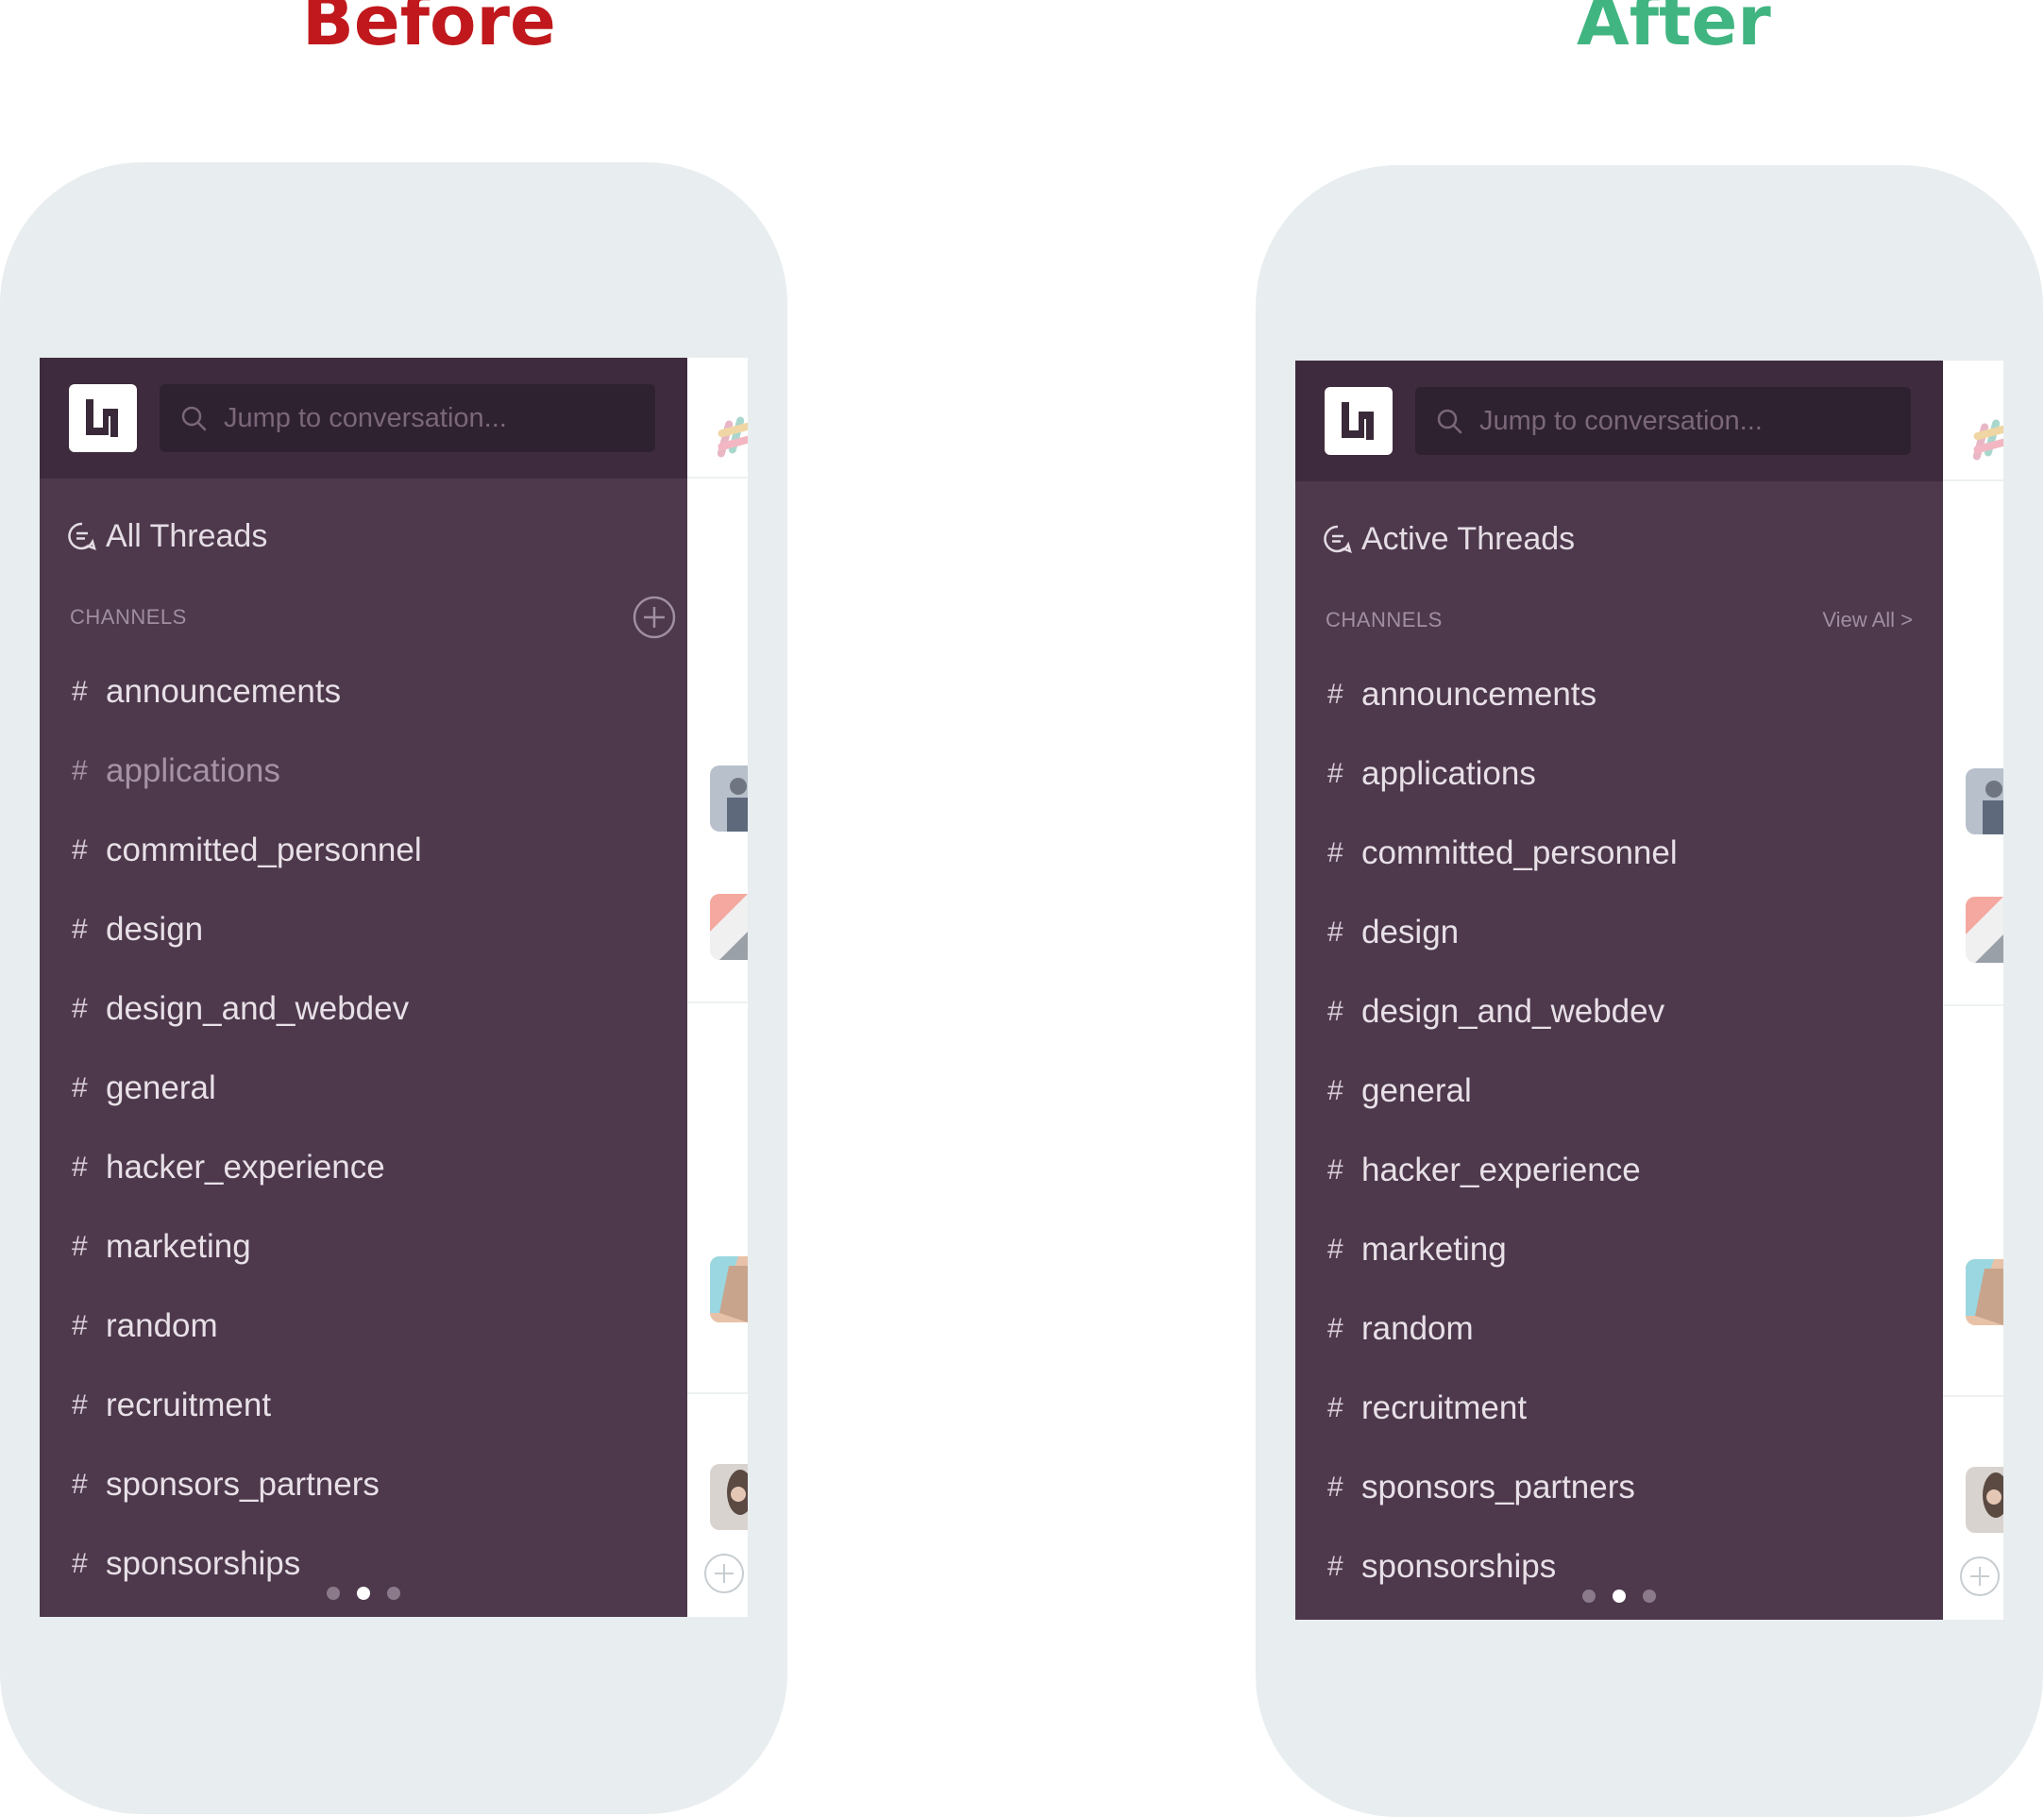 This screenshot has height=1817, width=2044. I want to click on after-heading: After, so click(1674, 30).